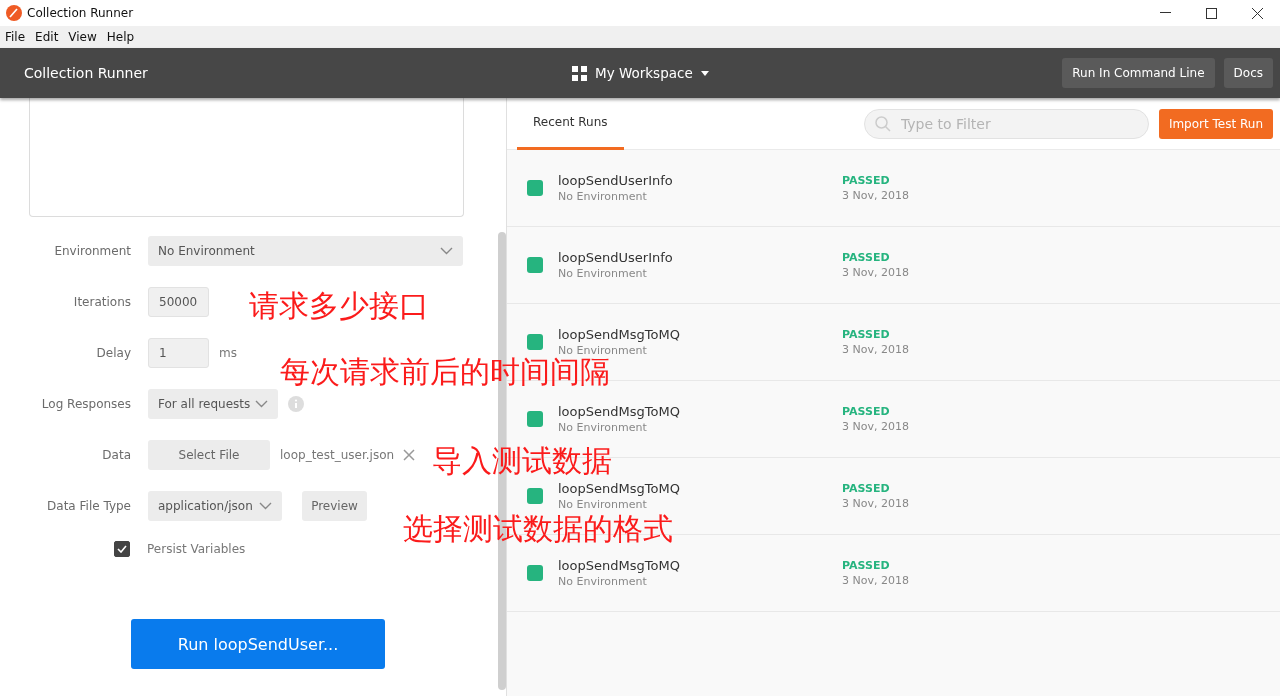 The width and height of the screenshot is (1280, 696). I want to click on header-button: Docs, so click(1248, 73).